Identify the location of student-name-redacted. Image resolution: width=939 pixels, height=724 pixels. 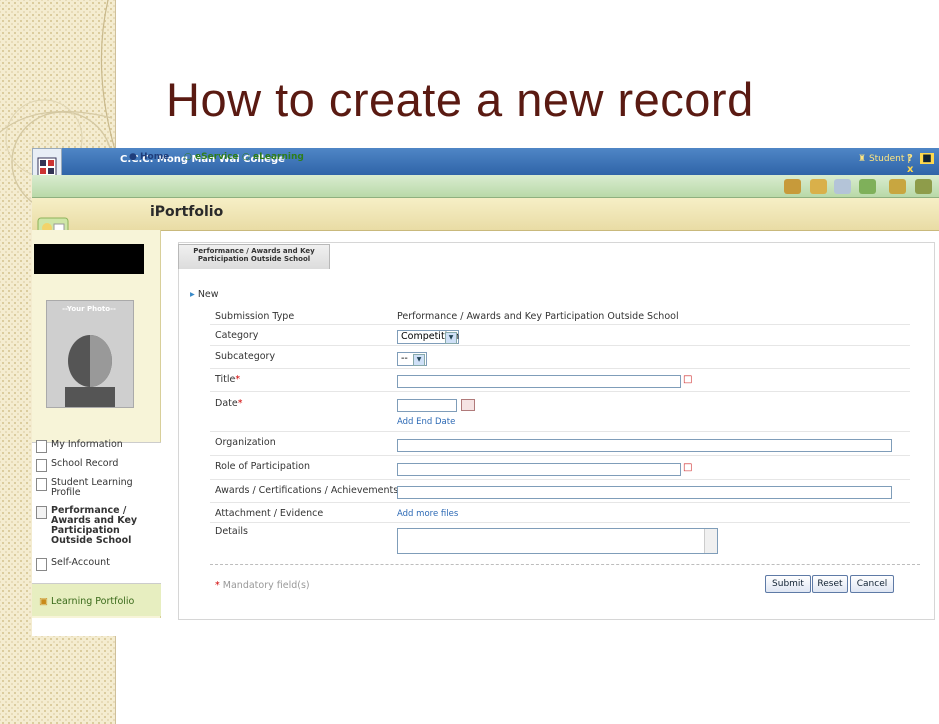
(89, 259).